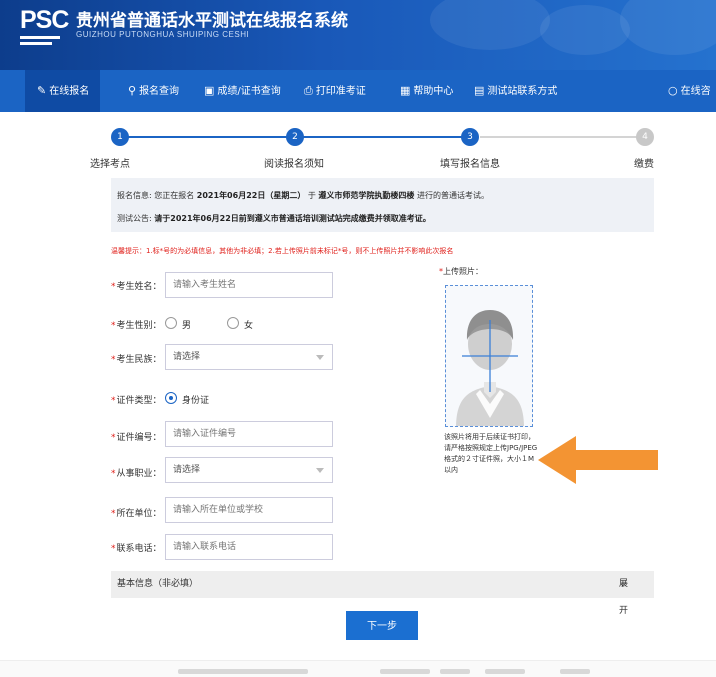 The width and height of the screenshot is (716, 677). What do you see at coordinates (42, 90) in the screenshot?
I see `edit-icon: ✎` at bounding box center [42, 90].